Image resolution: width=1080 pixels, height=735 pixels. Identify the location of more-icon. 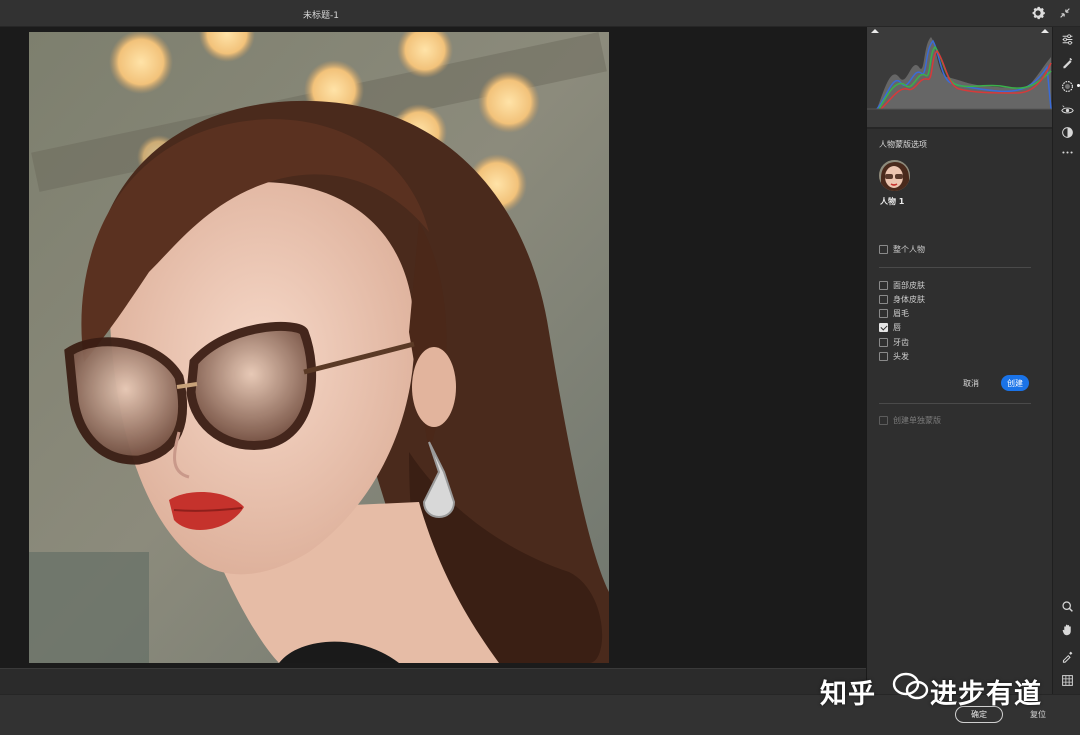
(1067, 152).